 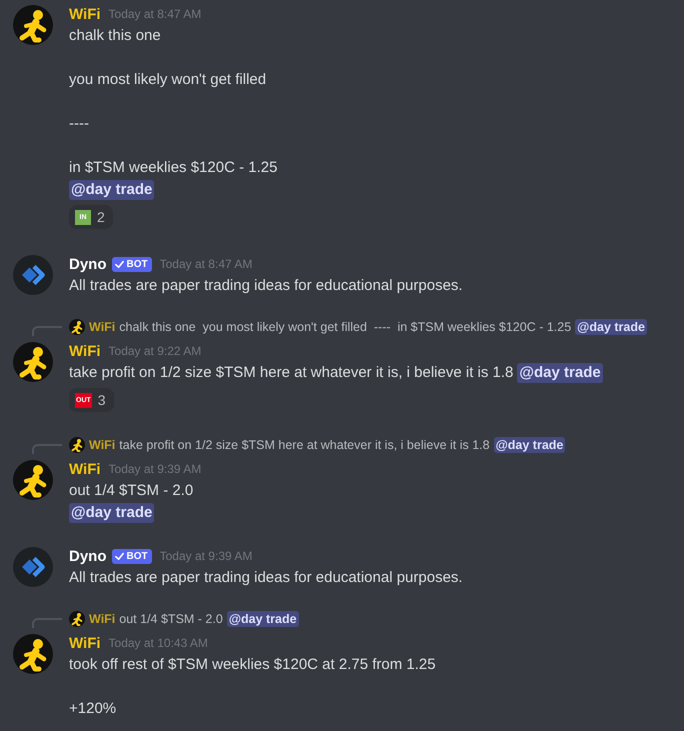 I want to click on message-text: ----, so click(x=79, y=124).